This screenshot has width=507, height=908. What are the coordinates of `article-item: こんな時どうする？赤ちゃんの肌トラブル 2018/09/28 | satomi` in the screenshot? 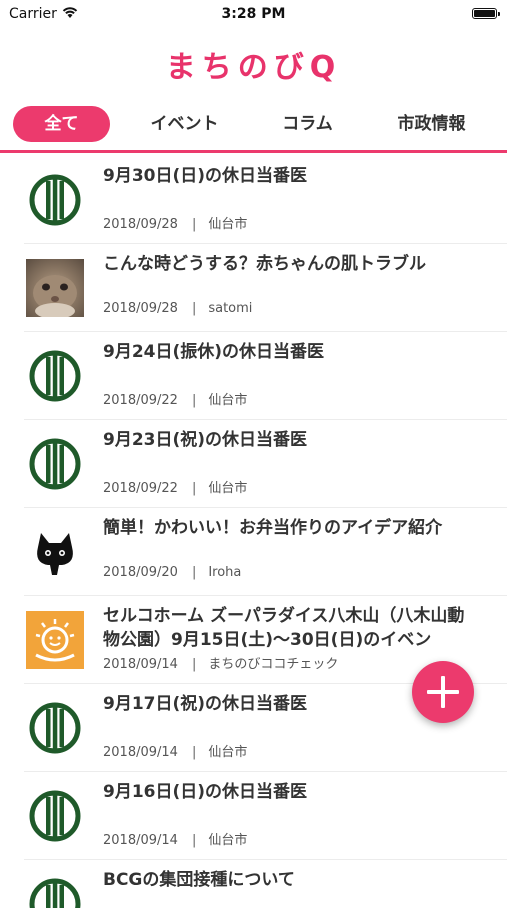 It's located at (265, 288).